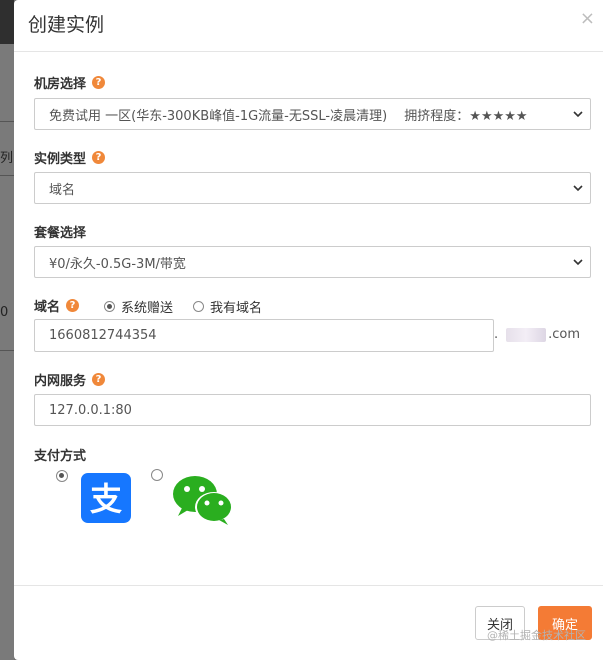 This screenshot has height=660, width=603. What do you see at coordinates (90, 410) in the screenshot?
I see `intranet-input-value: 127.0.0.1:80` at bounding box center [90, 410].